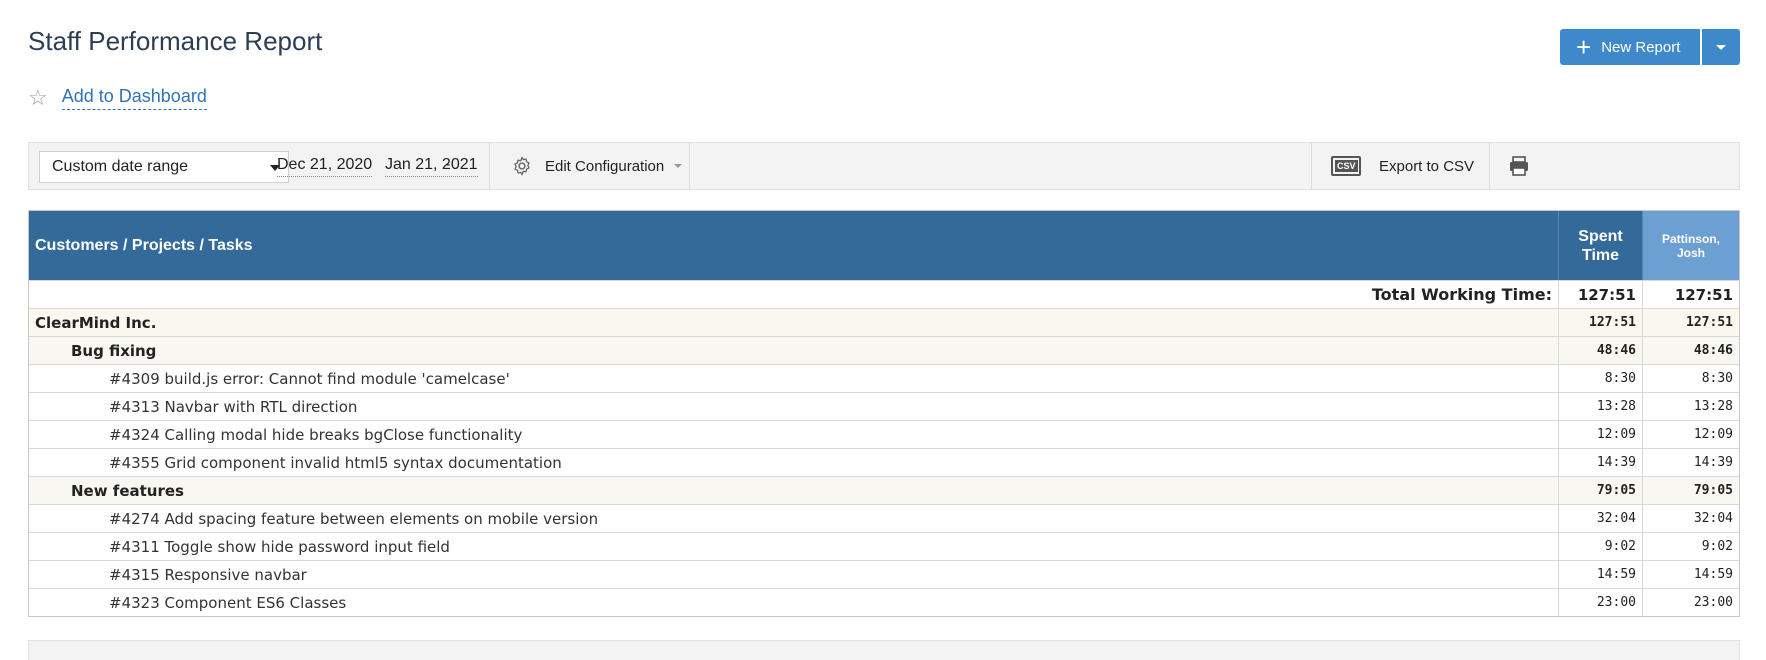 This screenshot has width=1766, height=660. I want to click on project-user: 48:46, so click(1713, 350).